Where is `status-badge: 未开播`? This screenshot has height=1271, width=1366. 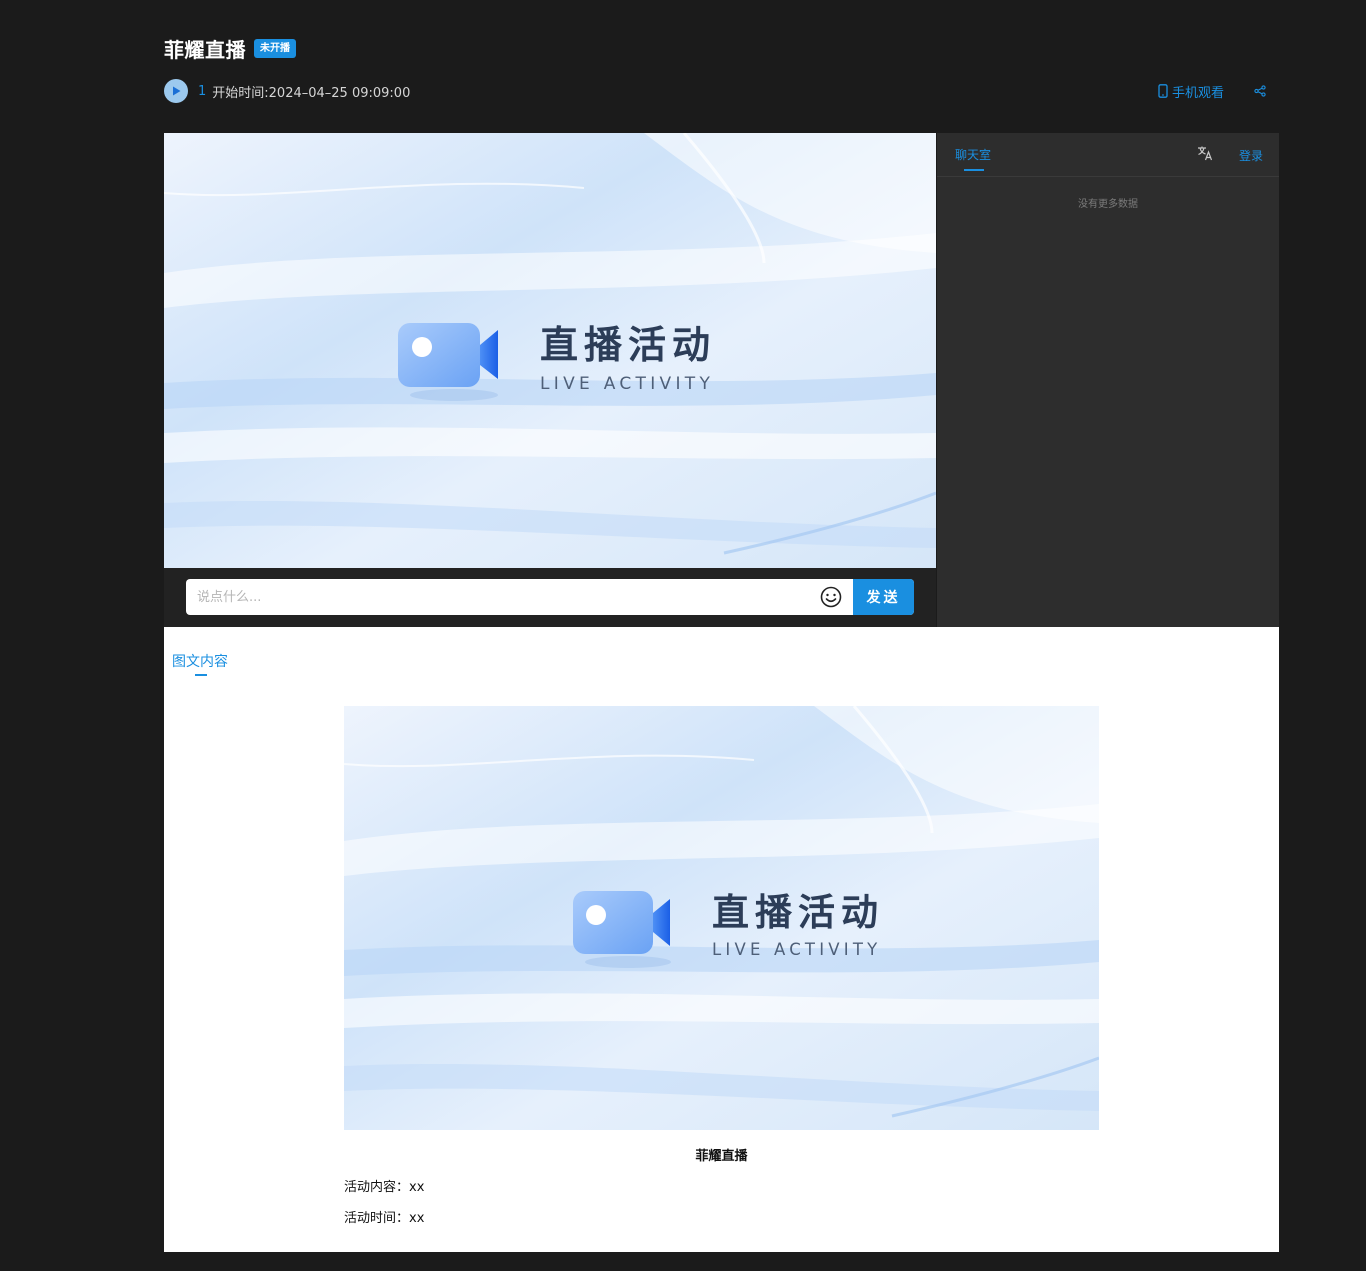
status-badge: 未开播 is located at coordinates (275, 48).